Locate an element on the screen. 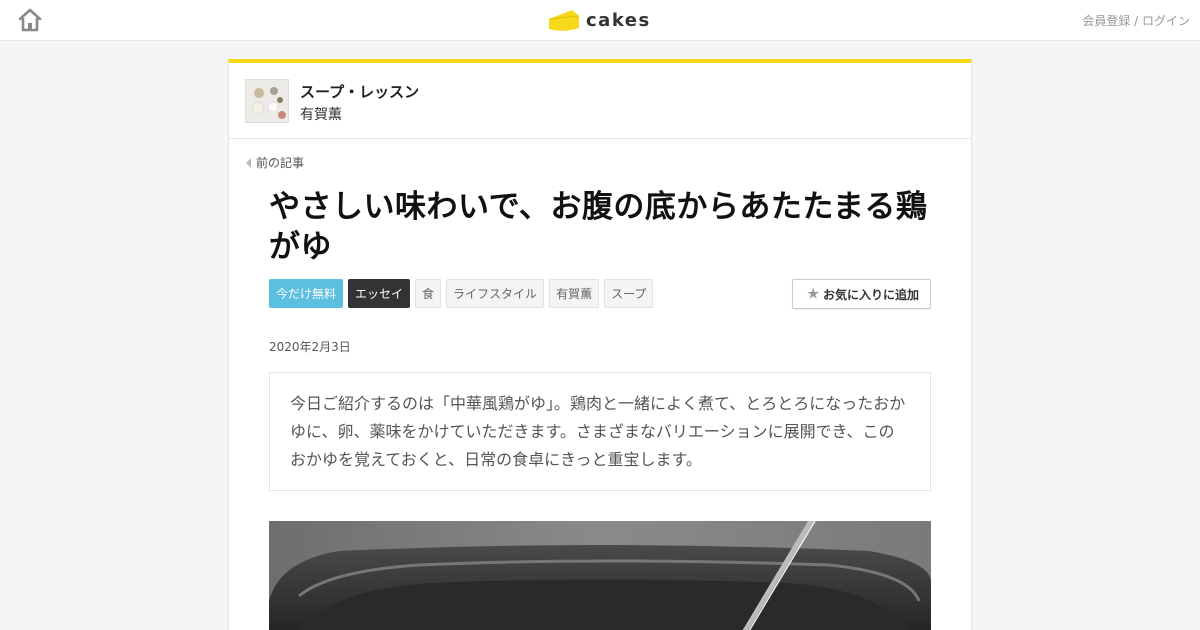 Image resolution: width=1200 pixels, height=630 pixels. series-author: 有賀薫 is located at coordinates (321, 114).